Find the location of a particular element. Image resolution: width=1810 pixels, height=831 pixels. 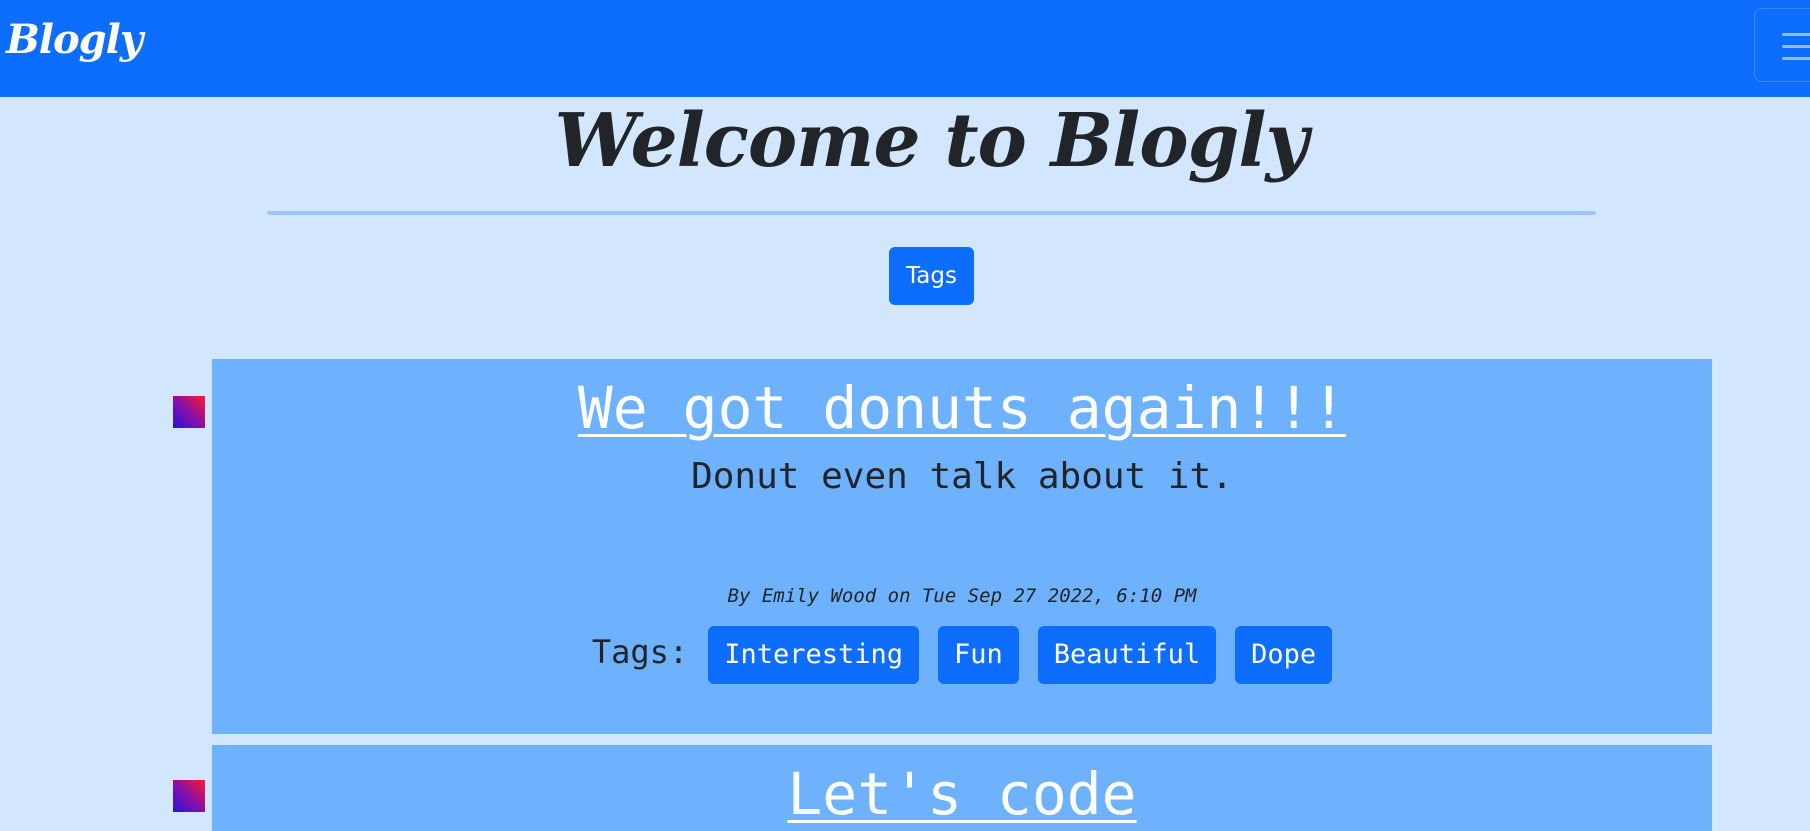

tag-dope-button: Dope is located at coordinates (1284, 655).